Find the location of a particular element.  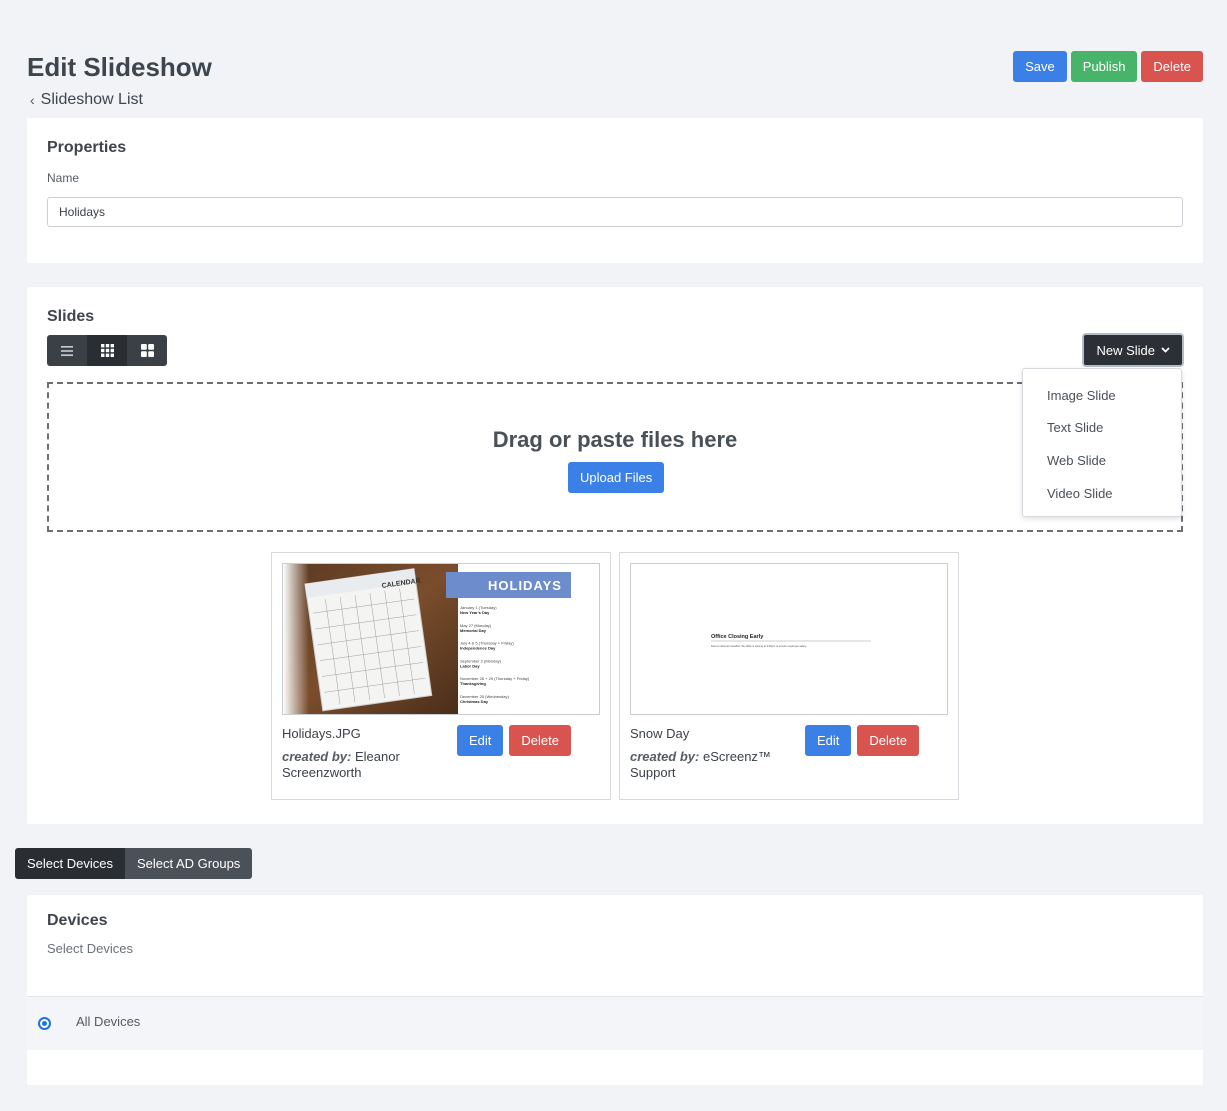

devices-subtitle: Select Devices is located at coordinates (90, 948).